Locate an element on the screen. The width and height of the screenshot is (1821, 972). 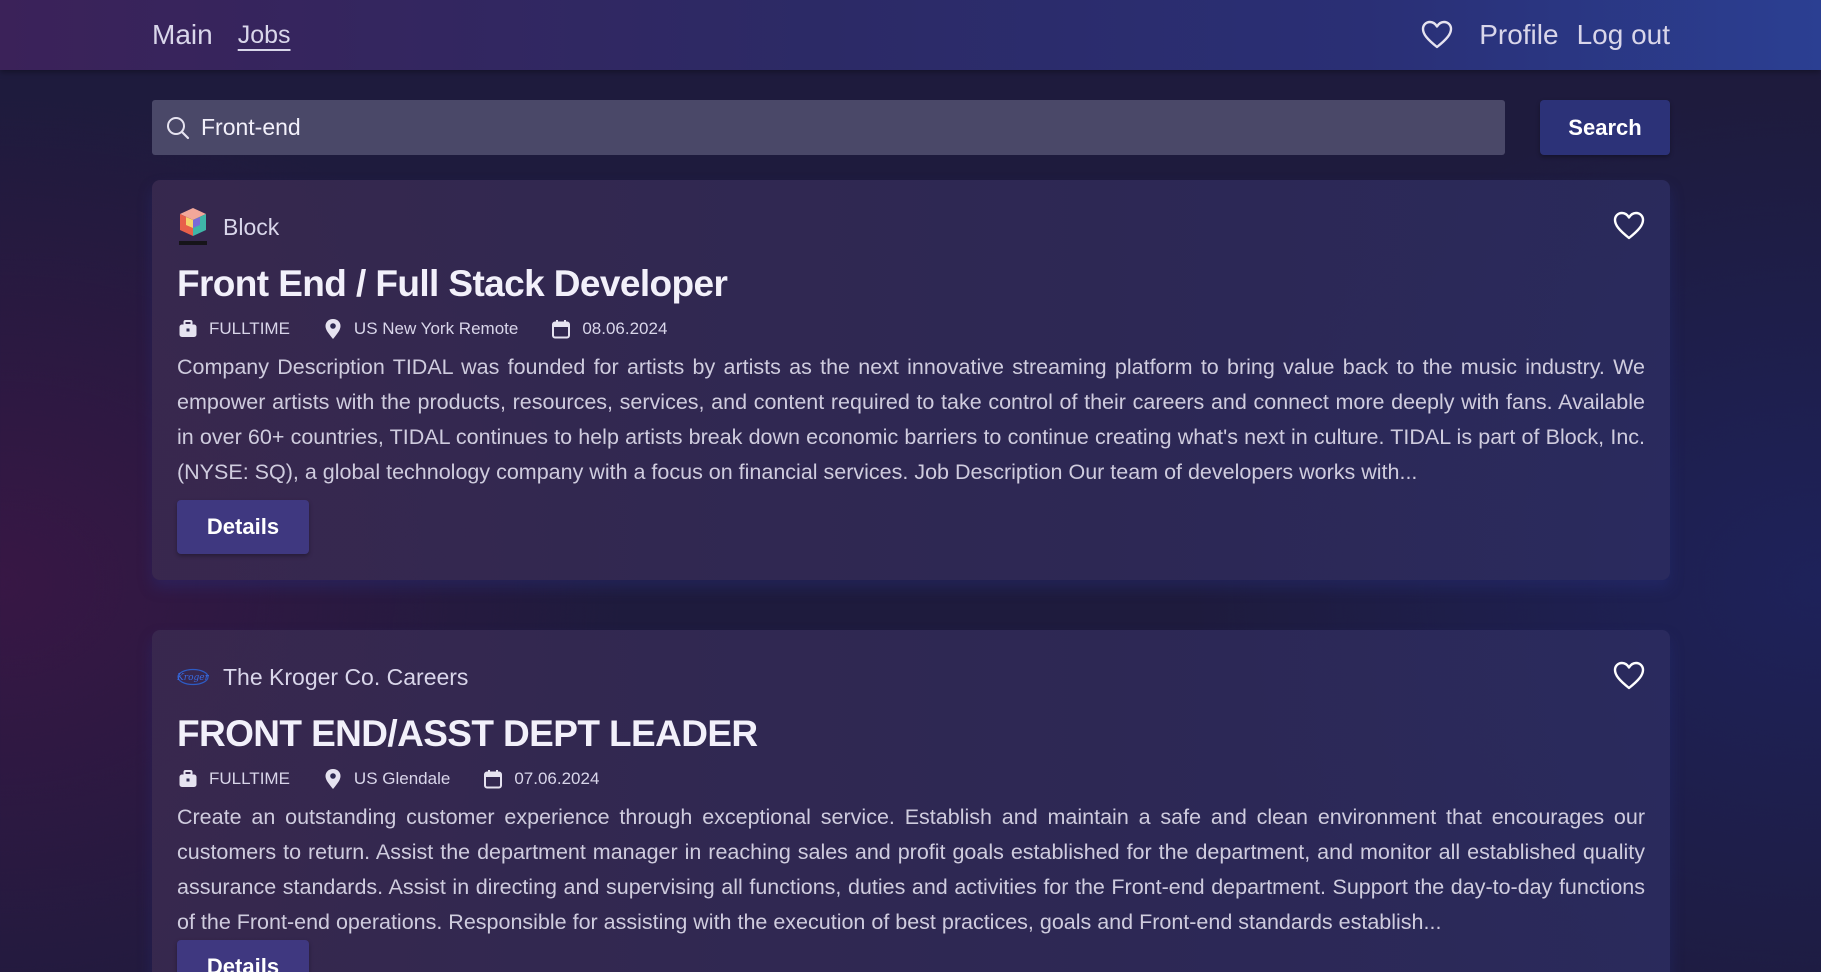
location-label: US Glendale is located at coordinates (402, 778).